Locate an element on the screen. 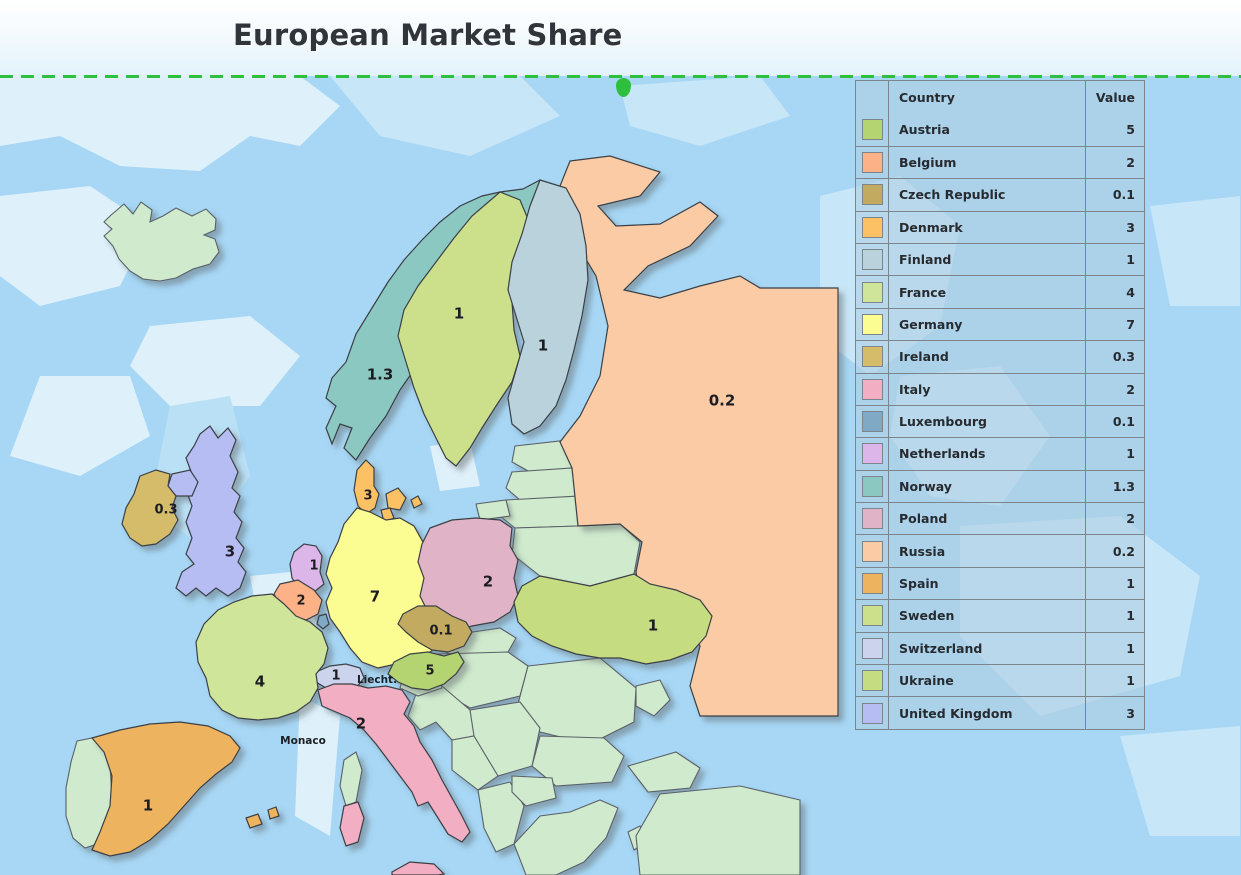  region-value-spain: 1 is located at coordinates (148, 806).